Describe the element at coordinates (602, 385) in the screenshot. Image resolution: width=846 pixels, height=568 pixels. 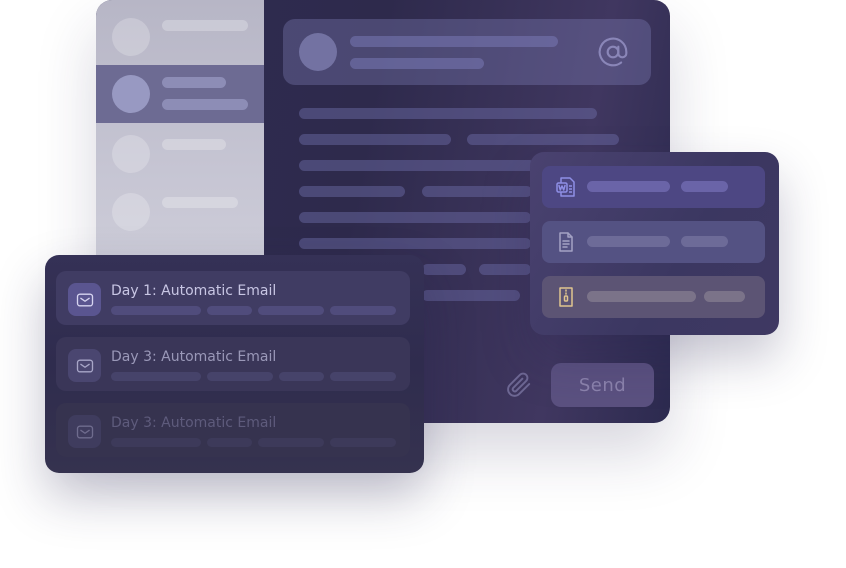
I see `send-button: Send` at that location.